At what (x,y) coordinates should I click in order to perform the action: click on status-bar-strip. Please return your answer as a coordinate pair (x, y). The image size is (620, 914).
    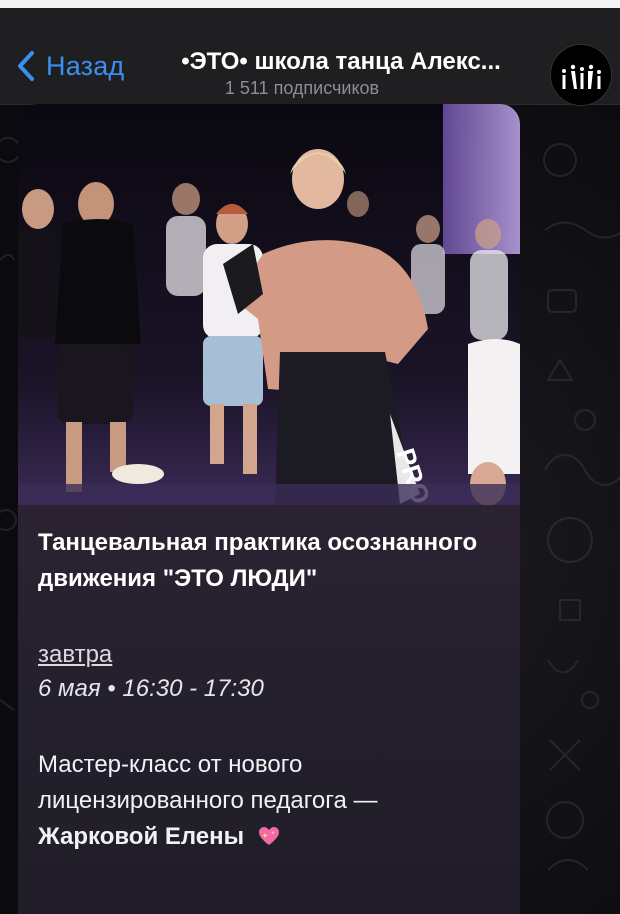
    Looking at the image, I should click on (310, 4).